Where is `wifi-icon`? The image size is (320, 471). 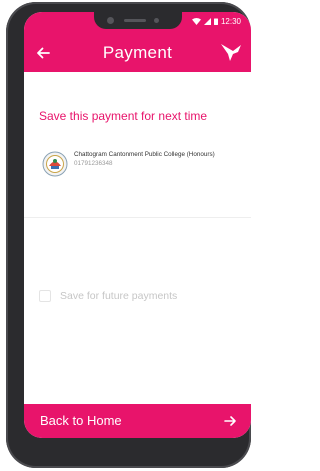
wifi-icon is located at coordinates (196, 21).